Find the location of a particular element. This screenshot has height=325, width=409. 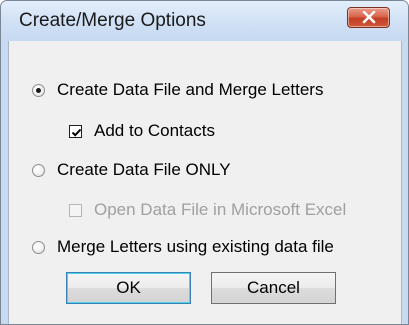

close-x-icon is located at coordinates (369, 17).